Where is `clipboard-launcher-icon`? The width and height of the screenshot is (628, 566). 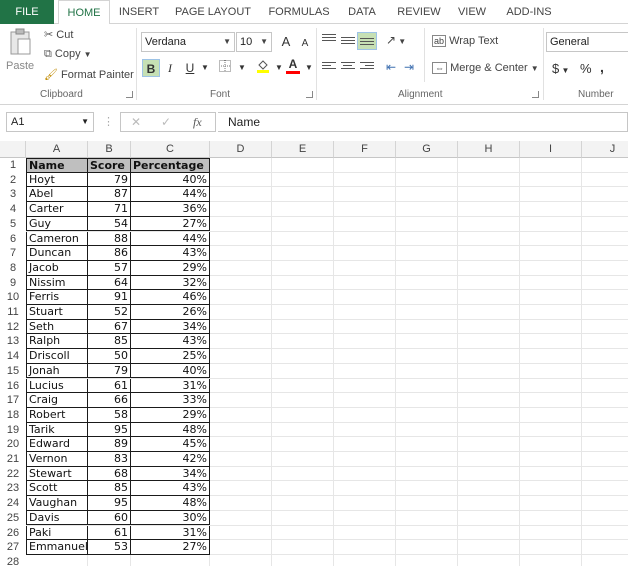 clipboard-launcher-icon is located at coordinates (129, 94).